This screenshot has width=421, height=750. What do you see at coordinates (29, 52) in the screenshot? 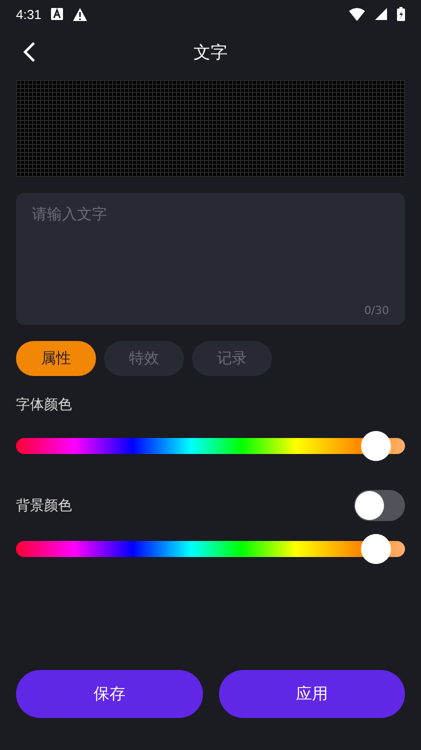
I see `back-icon` at bounding box center [29, 52].